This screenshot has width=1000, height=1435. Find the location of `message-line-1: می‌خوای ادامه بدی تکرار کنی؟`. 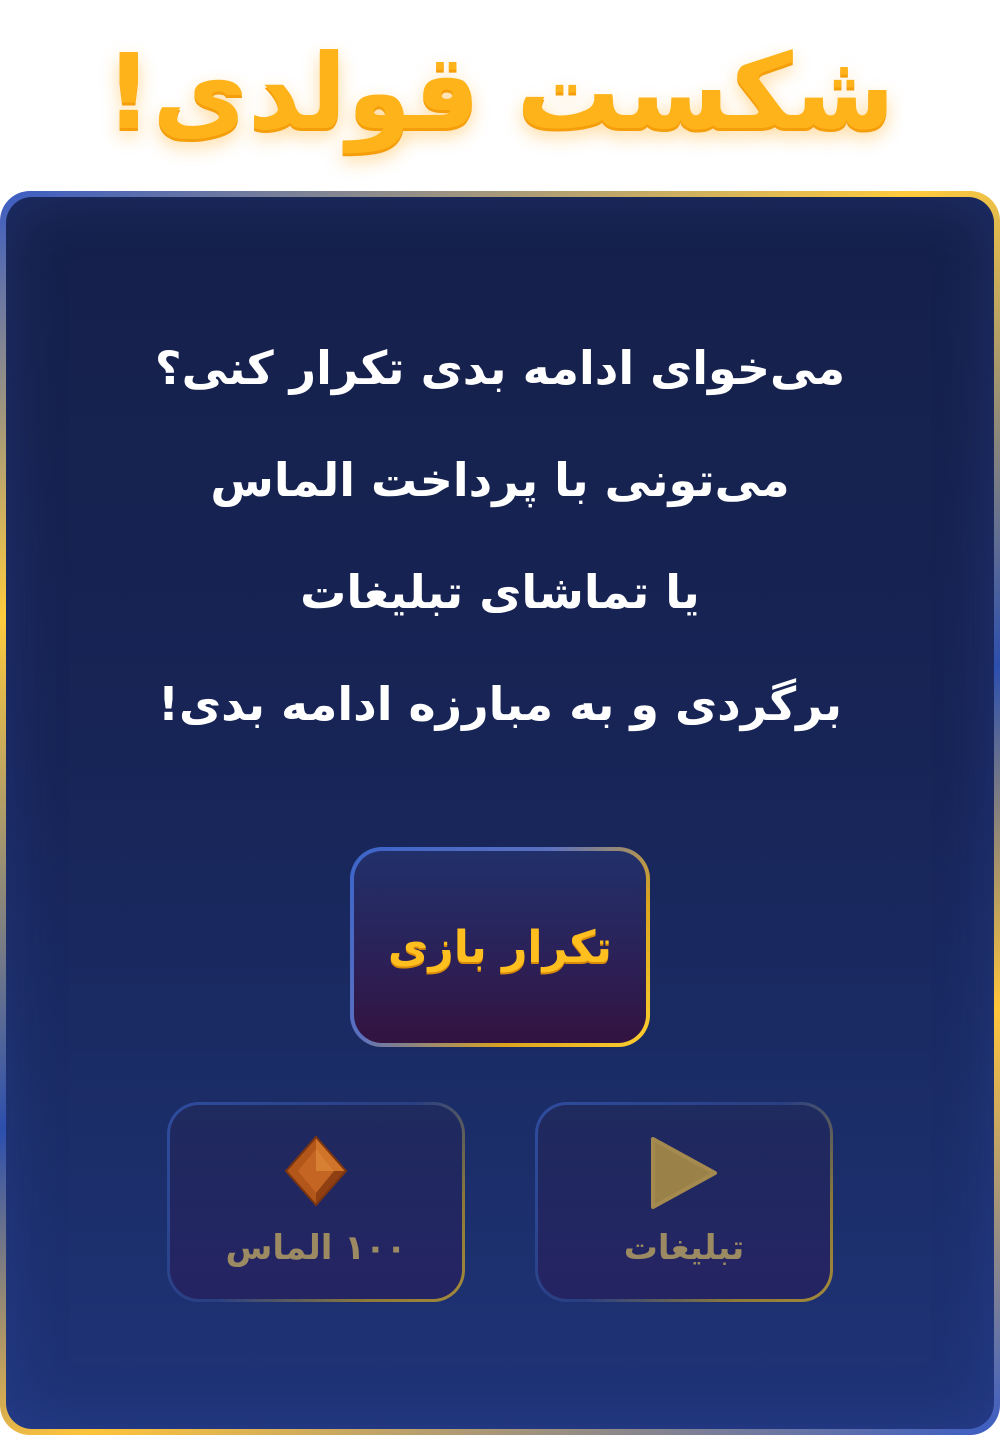

message-line-1: می‌خوای ادامه بدی تکرار کنی؟ is located at coordinates (500, 368).